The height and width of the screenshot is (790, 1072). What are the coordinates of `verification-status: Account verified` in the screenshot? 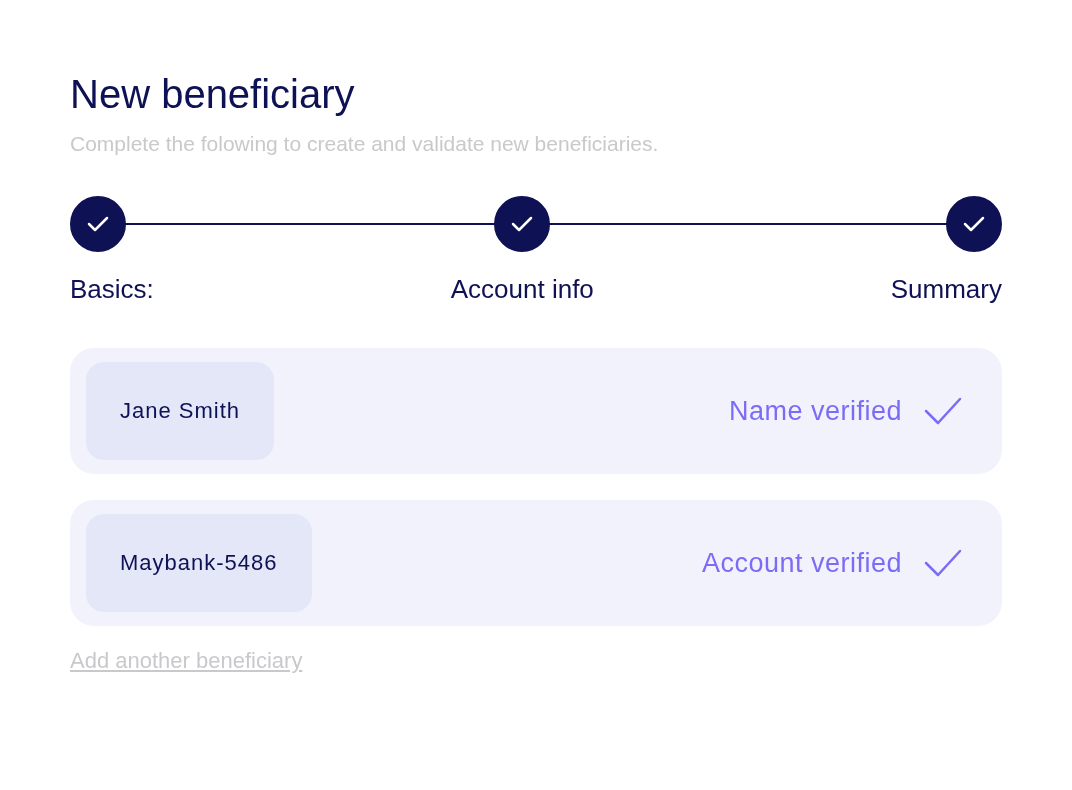 It's located at (801, 563).